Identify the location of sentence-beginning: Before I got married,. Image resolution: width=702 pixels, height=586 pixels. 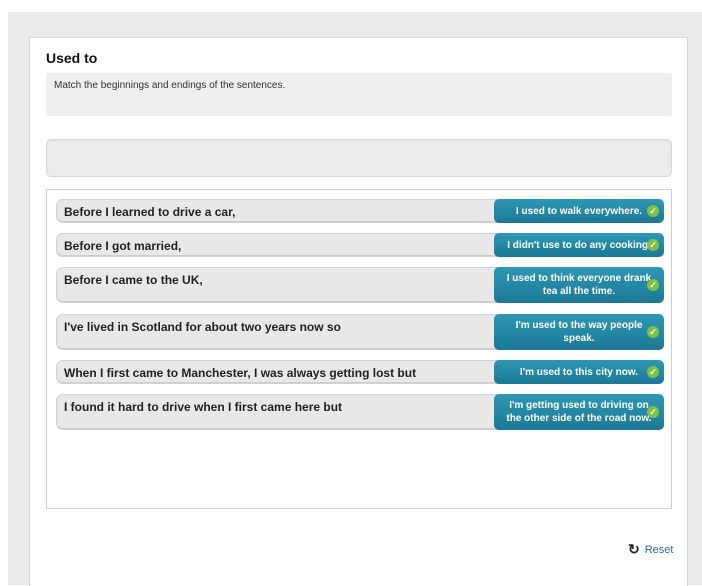
(123, 246).